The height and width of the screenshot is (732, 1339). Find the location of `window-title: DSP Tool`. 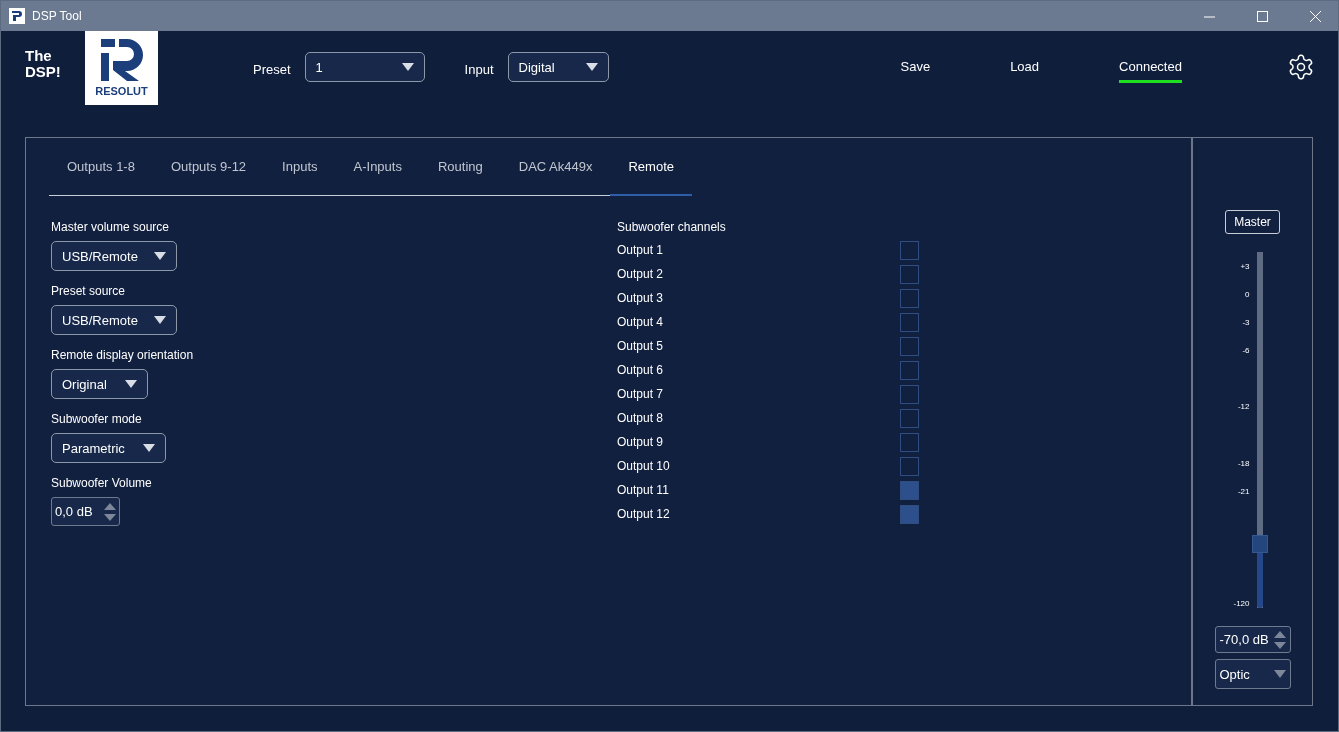

window-title: DSP Tool is located at coordinates (57, 16).